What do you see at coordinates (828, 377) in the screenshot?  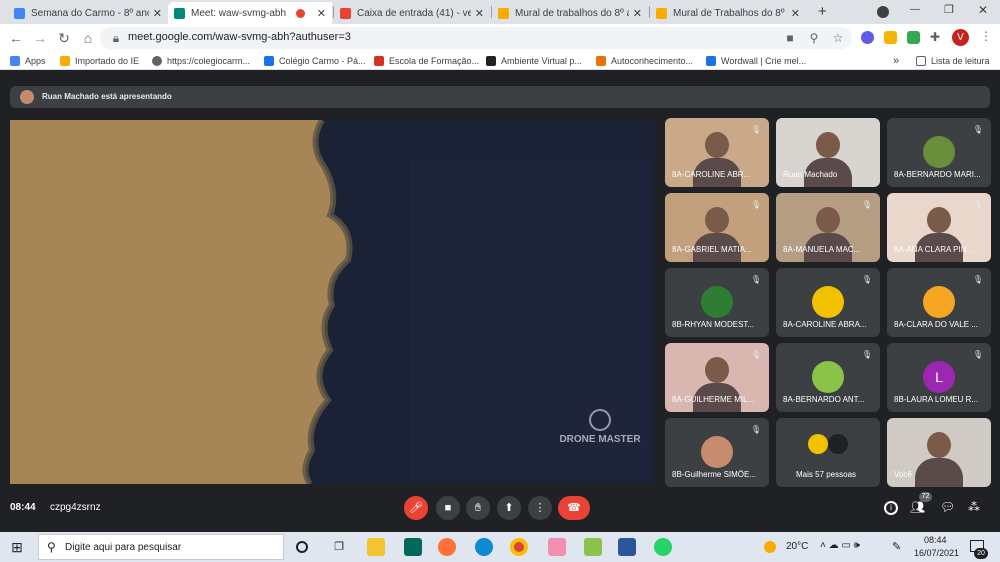 I see `participant-tile: 8A-BERNARDO ANT... 🎙︎` at bounding box center [828, 377].